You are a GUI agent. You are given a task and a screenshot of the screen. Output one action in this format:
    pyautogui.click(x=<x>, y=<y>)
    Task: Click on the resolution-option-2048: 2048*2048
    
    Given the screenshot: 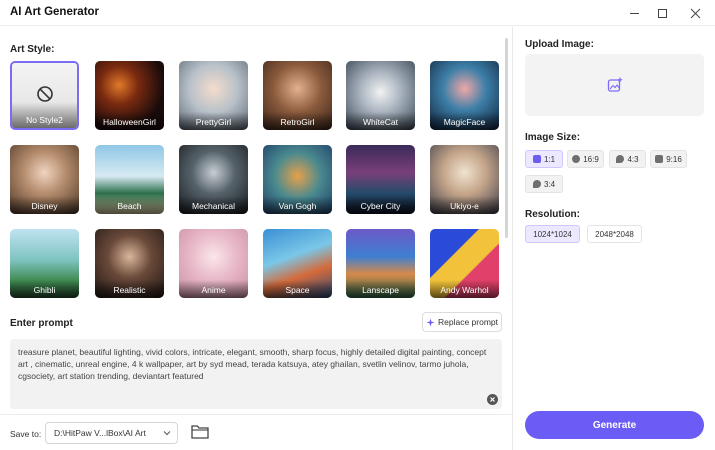 What is the action you would take?
    pyautogui.click(x=614, y=234)
    